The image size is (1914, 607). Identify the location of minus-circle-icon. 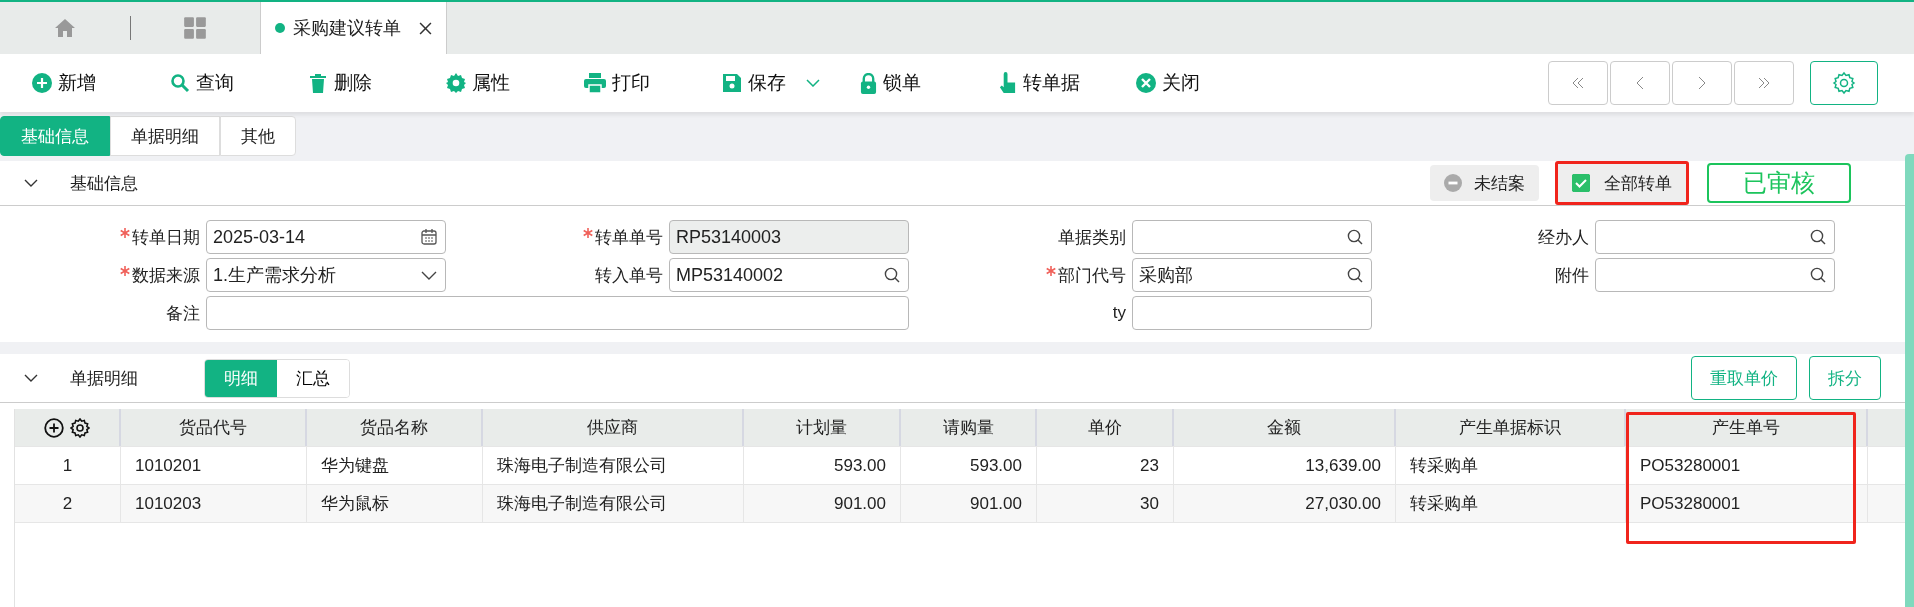
(1453, 183).